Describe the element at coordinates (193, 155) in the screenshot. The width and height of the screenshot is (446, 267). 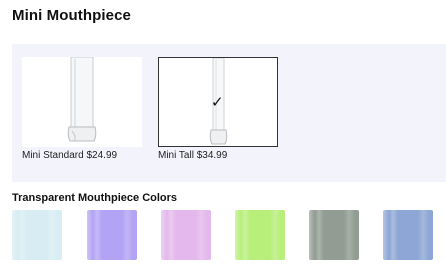
I see `mini-tall-label: Mini Tall $34.99` at that location.